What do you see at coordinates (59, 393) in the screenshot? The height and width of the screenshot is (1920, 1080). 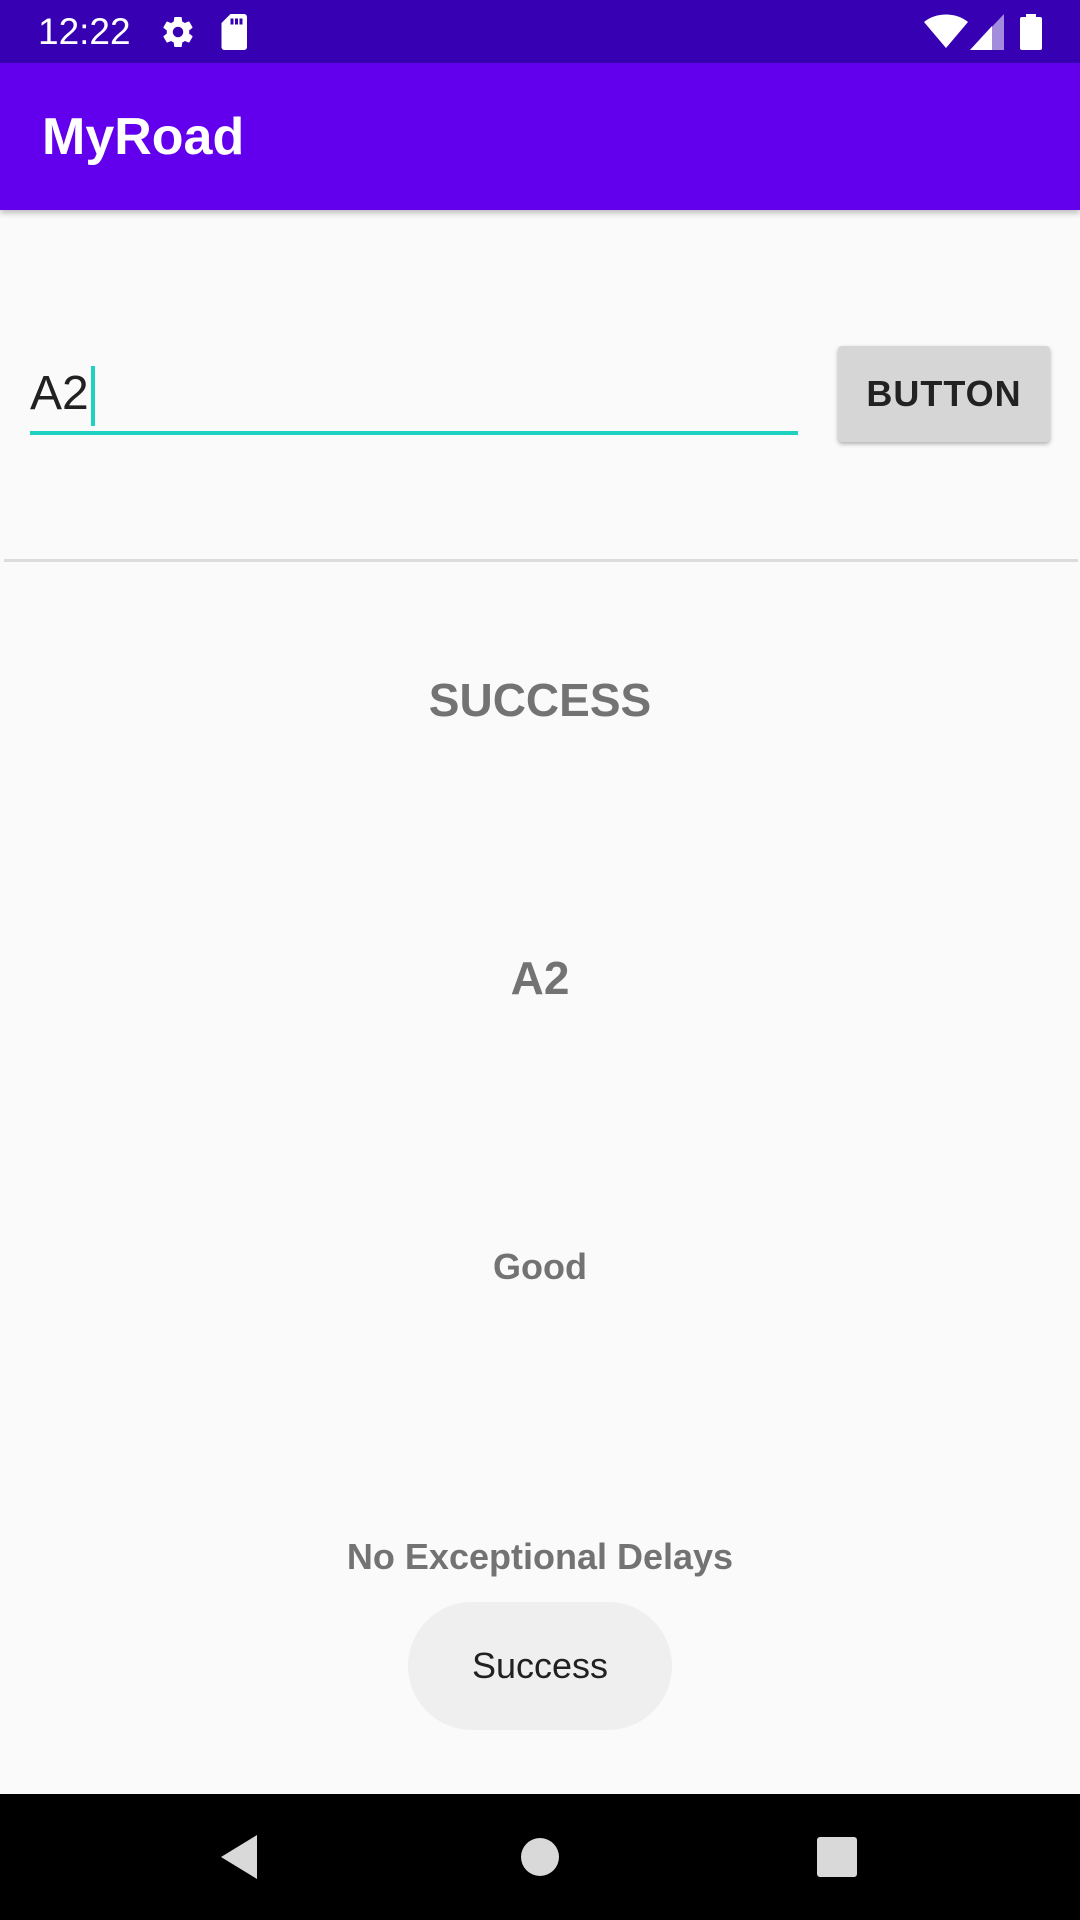 I see `road-input-value: A2` at bounding box center [59, 393].